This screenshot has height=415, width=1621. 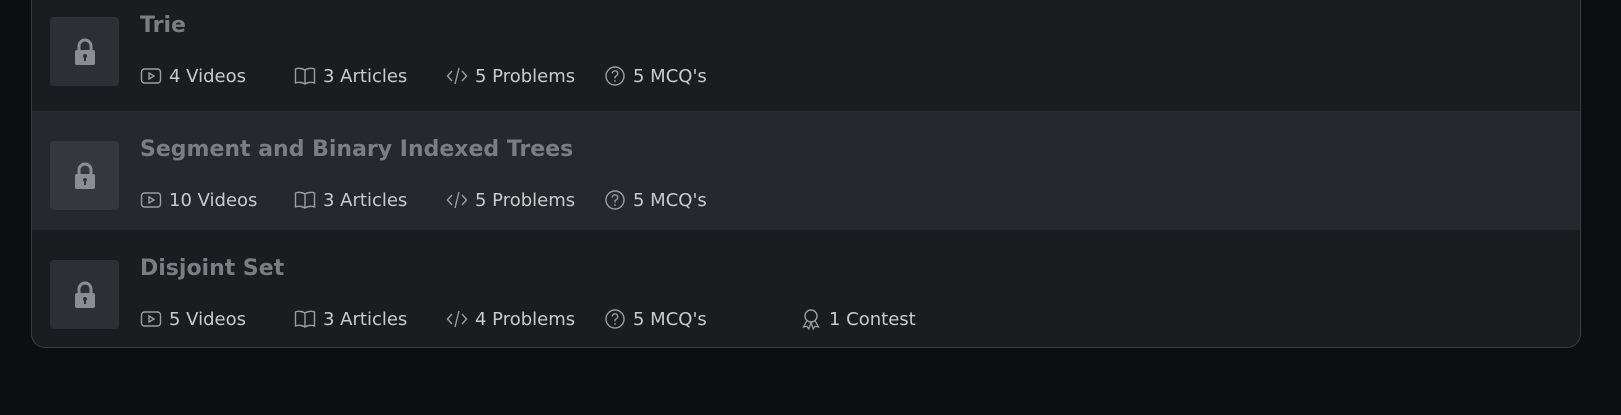 I want to click on stat-label: 4 Videos, so click(x=207, y=76).